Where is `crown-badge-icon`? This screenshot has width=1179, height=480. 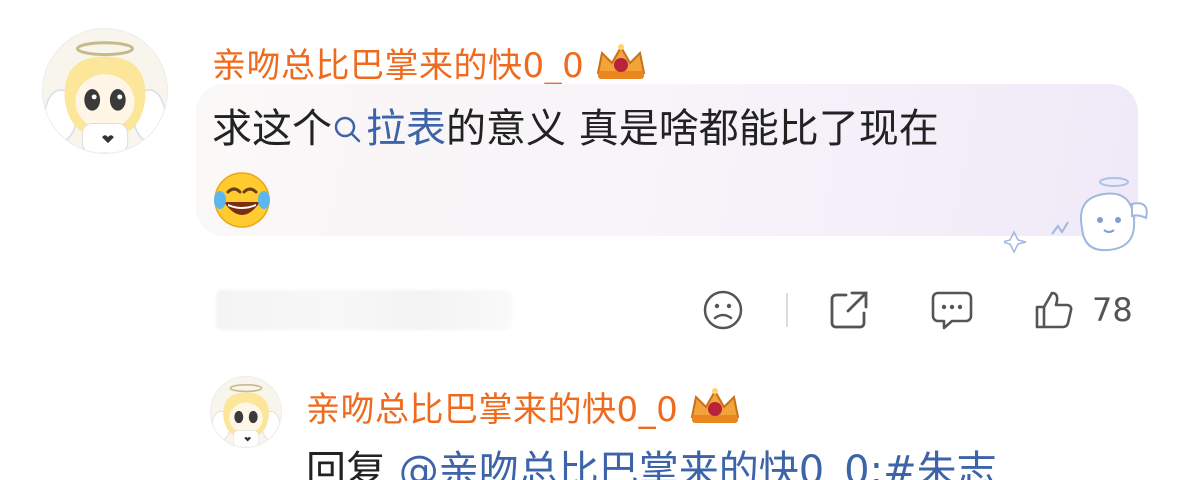
crown-badge-icon is located at coordinates (715, 411).